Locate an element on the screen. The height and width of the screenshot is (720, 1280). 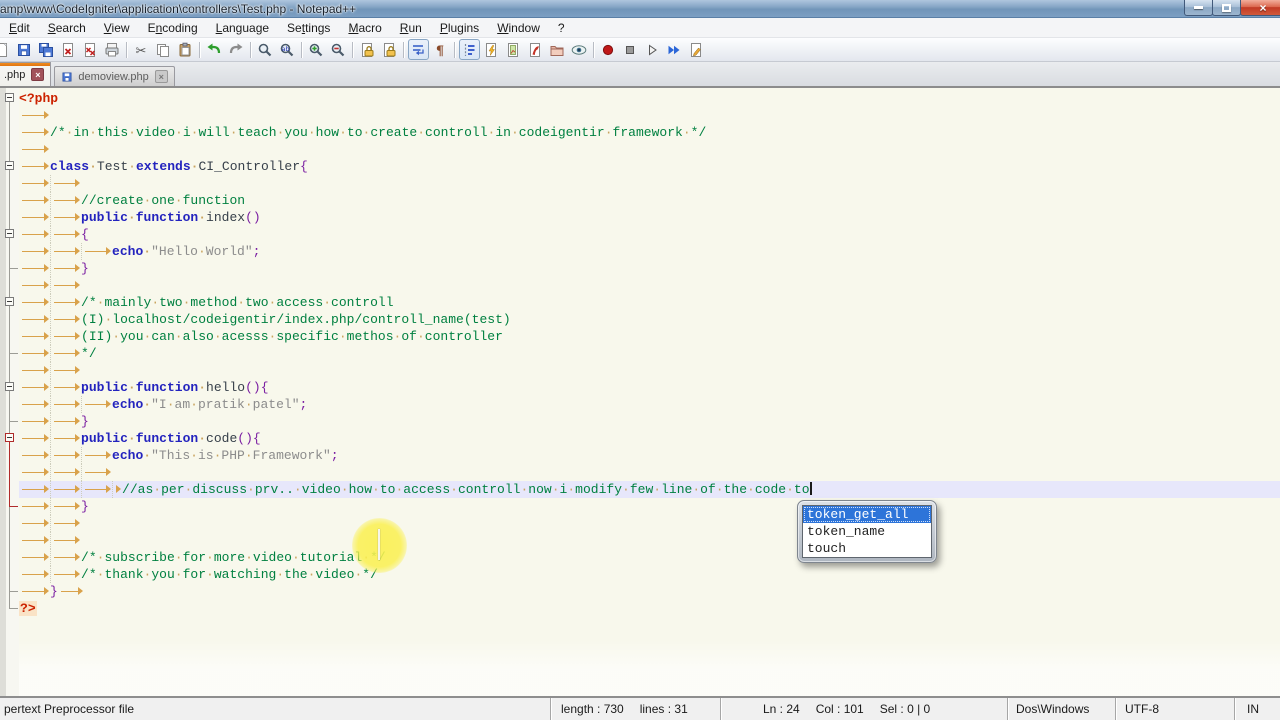
menu-item-plugins: Plugins is located at coordinates (459, 27).